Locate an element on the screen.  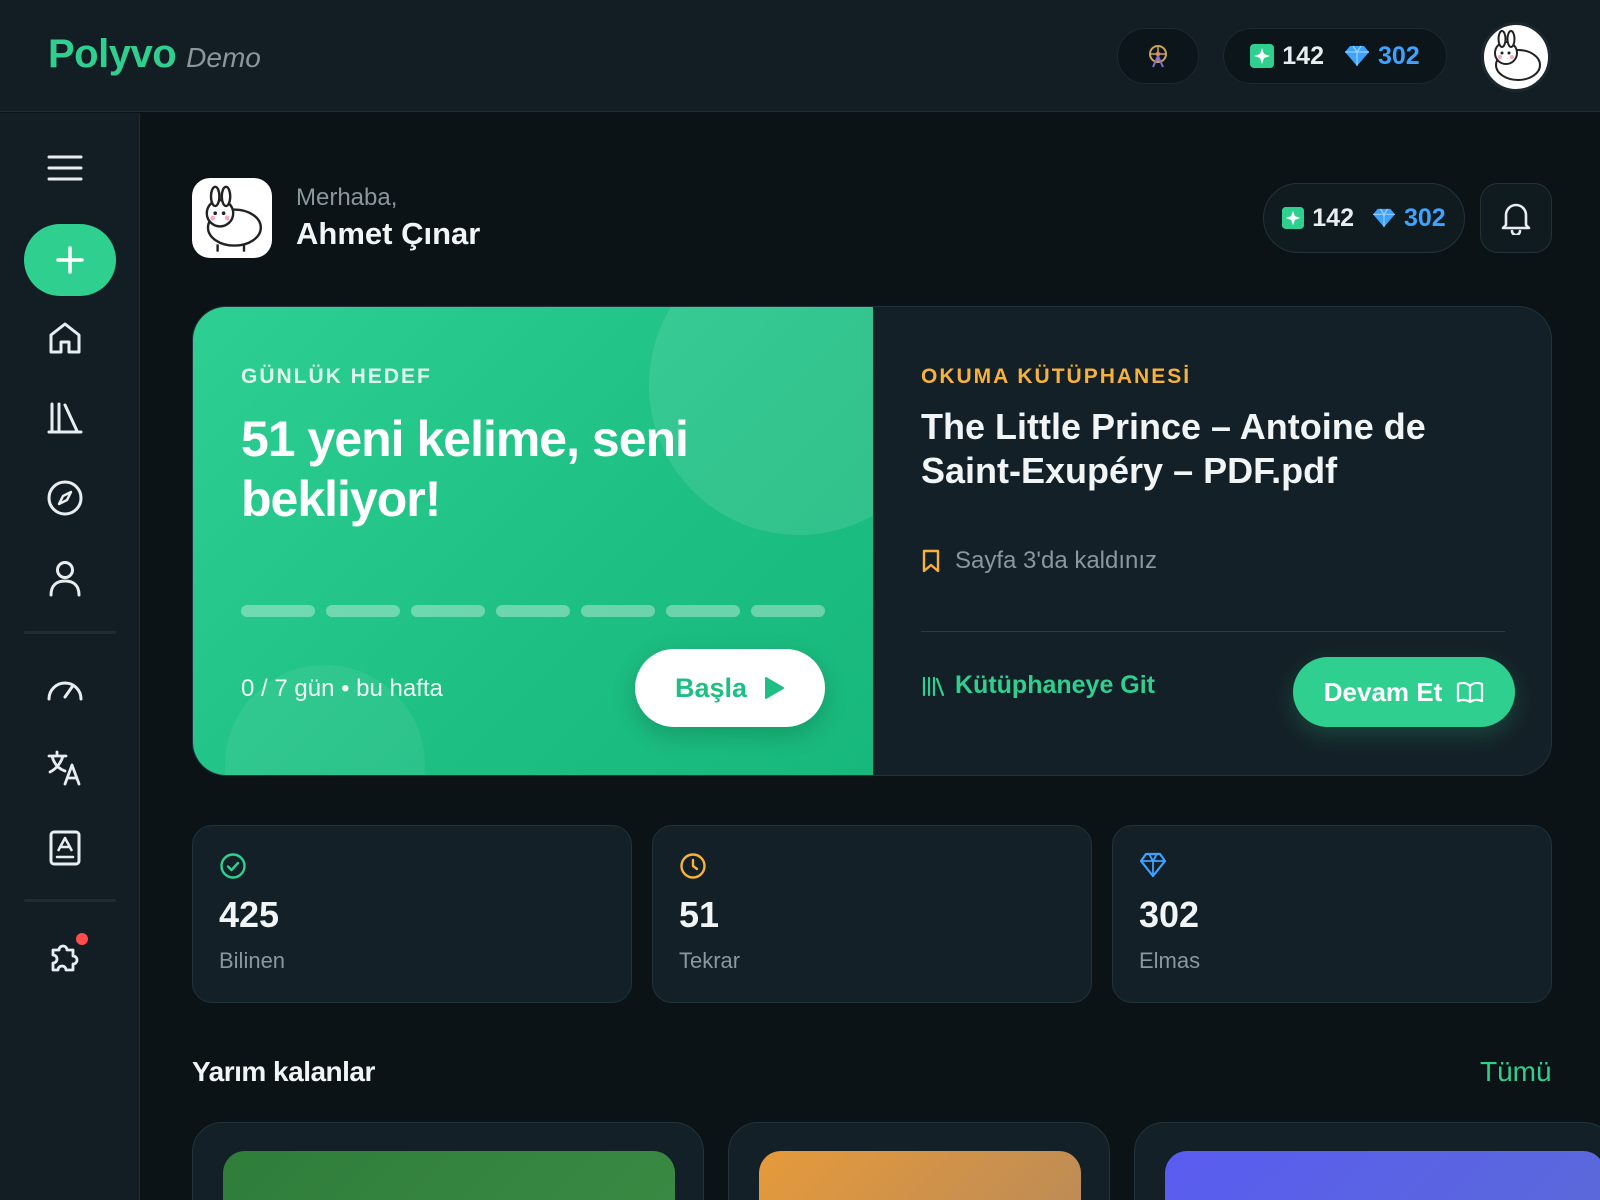
nav-library is located at coordinates (65, 418).